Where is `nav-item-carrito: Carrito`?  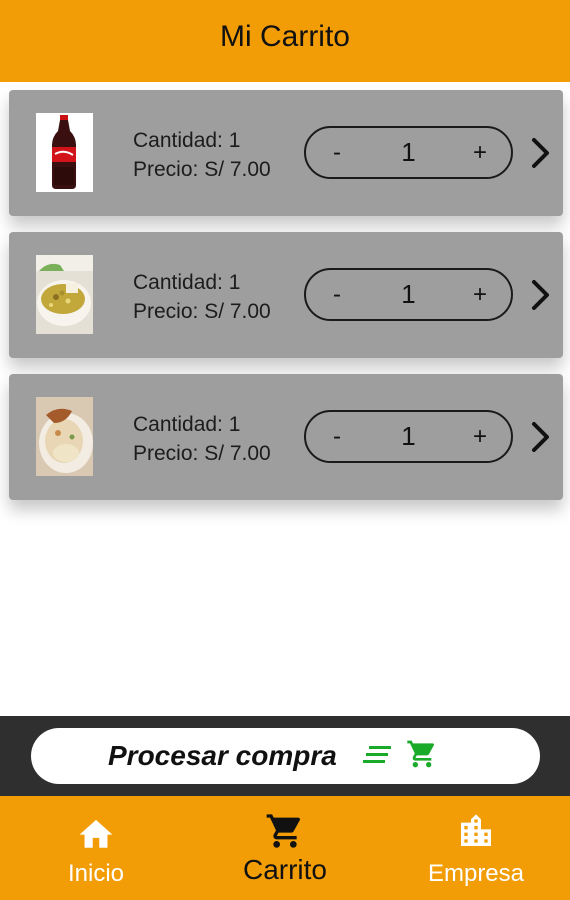 nav-item-carrito: Carrito is located at coordinates (285, 848).